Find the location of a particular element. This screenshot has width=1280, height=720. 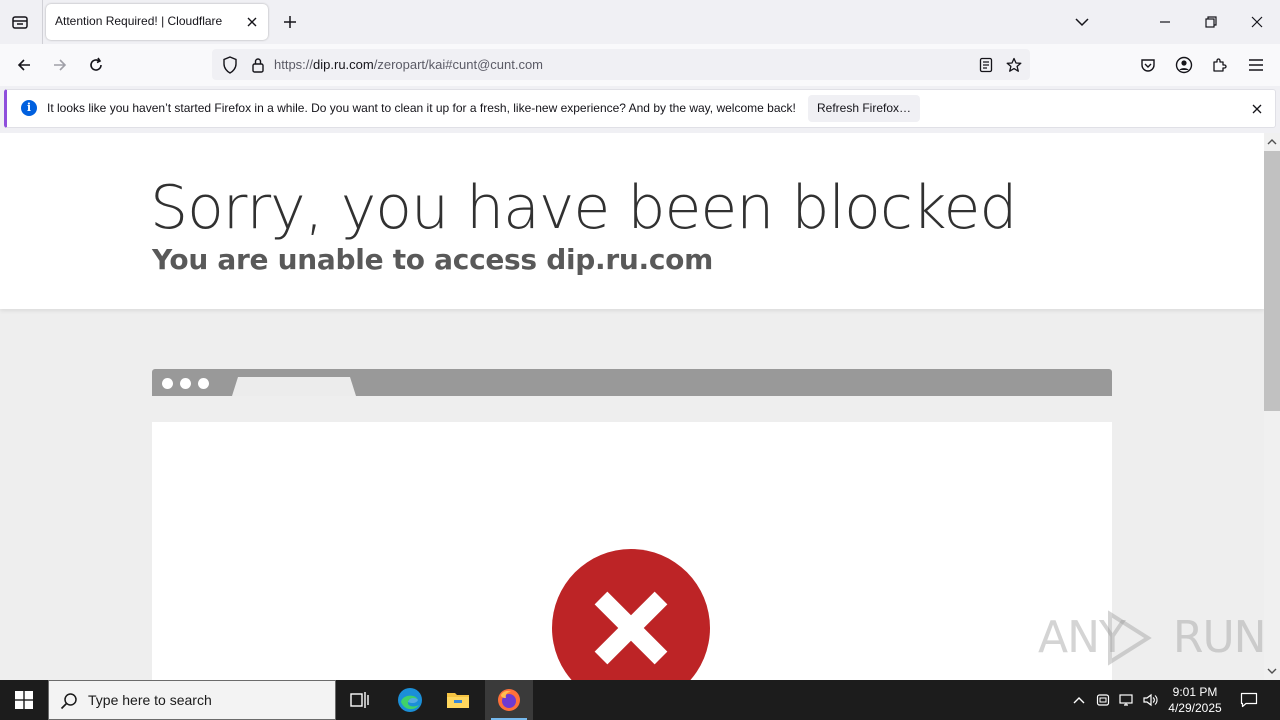

network-icon is located at coordinates (1127, 700).